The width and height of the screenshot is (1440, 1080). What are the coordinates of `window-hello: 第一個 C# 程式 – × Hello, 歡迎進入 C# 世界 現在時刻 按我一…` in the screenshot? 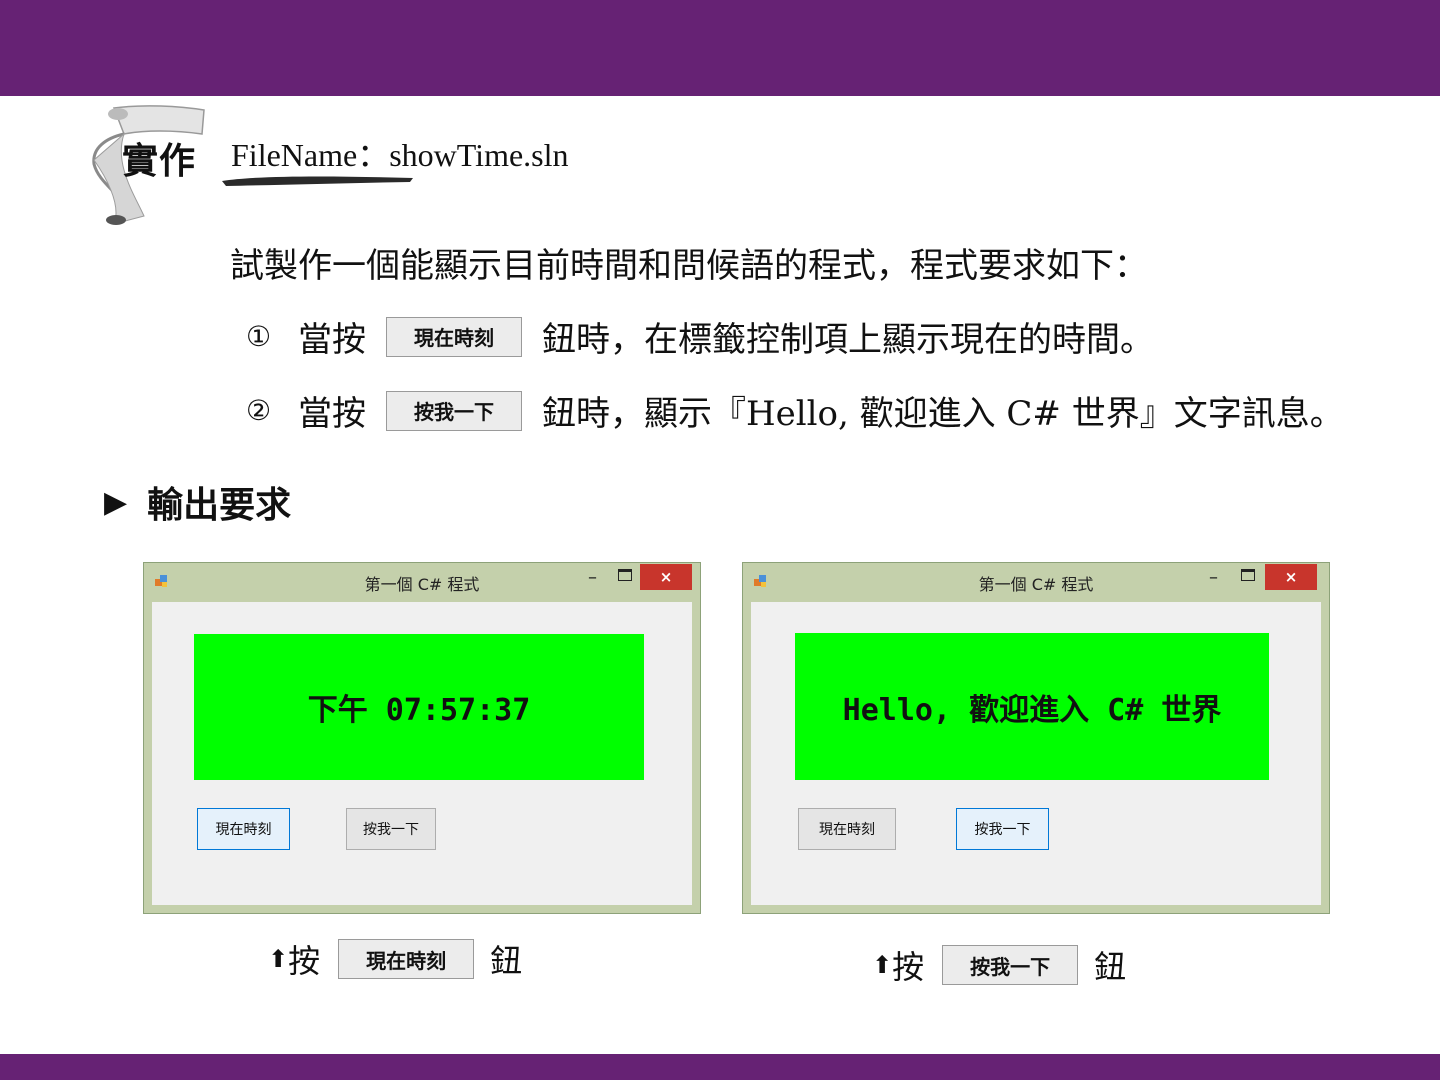 It's located at (1036, 738).